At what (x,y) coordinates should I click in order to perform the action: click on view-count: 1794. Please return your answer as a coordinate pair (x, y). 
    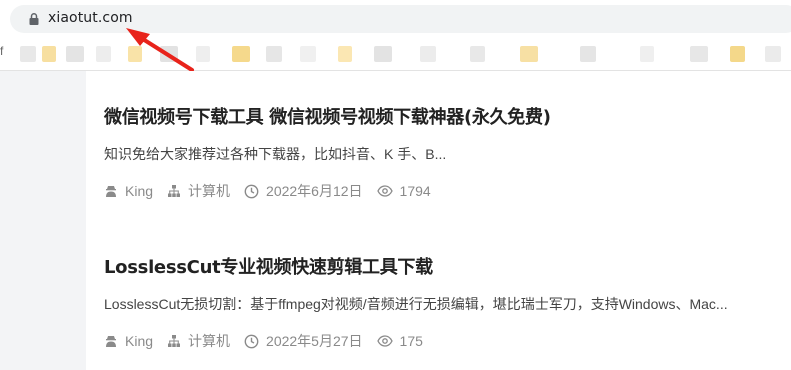
    Looking at the image, I should click on (403, 191).